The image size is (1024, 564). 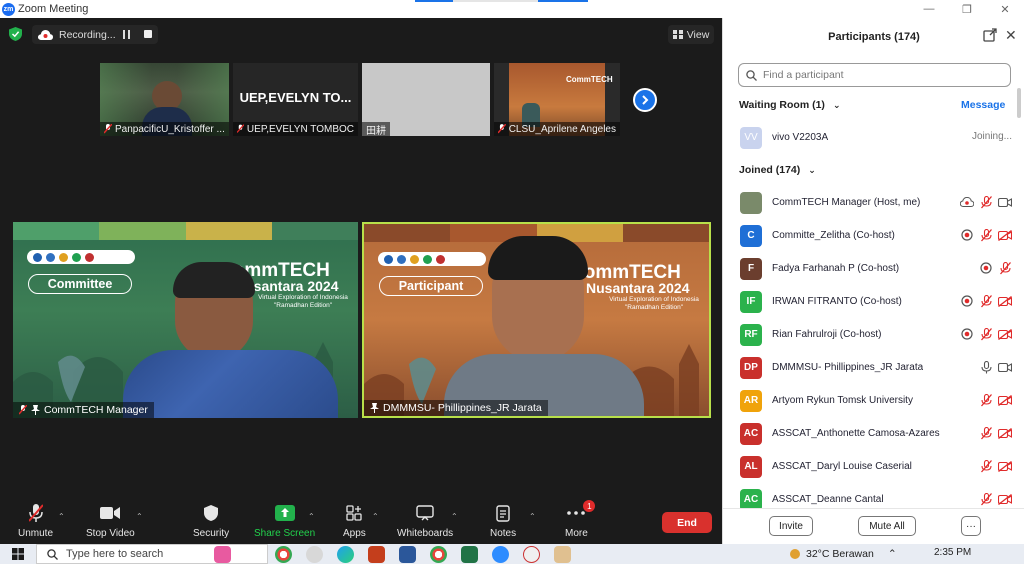 I want to click on joined-header: Joined (174) ⌄, so click(x=777, y=170).